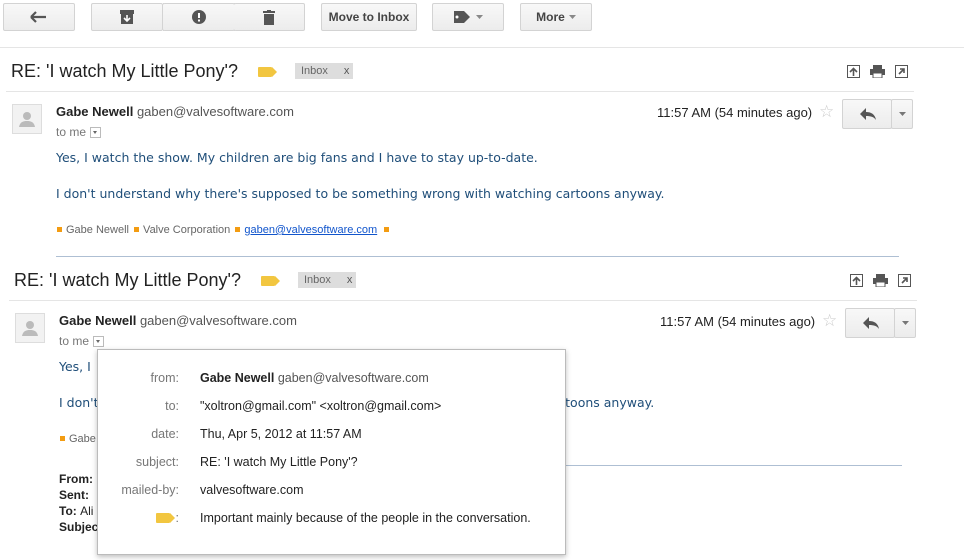  What do you see at coordinates (82, 439) in the screenshot?
I see `signature-name: Gabe` at bounding box center [82, 439].